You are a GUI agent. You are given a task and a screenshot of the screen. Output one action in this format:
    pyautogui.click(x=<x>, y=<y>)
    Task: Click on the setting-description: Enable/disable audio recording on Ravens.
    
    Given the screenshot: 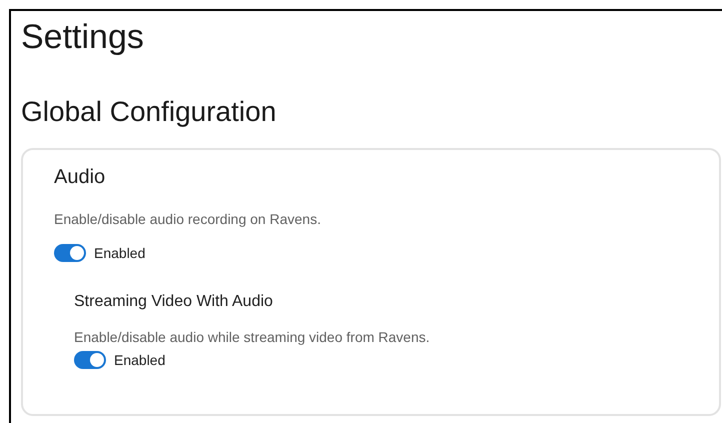 What is the action you would take?
    pyautogui.click(x=188, y=219)
    